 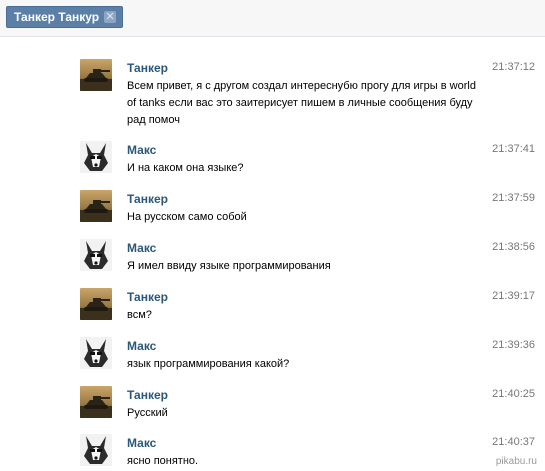 What do you see at coordinates (272, 18) in the screenshot?
I see `dialog-tab-bar: Танкер Танкур ✕` at bounding box center [272, 18].